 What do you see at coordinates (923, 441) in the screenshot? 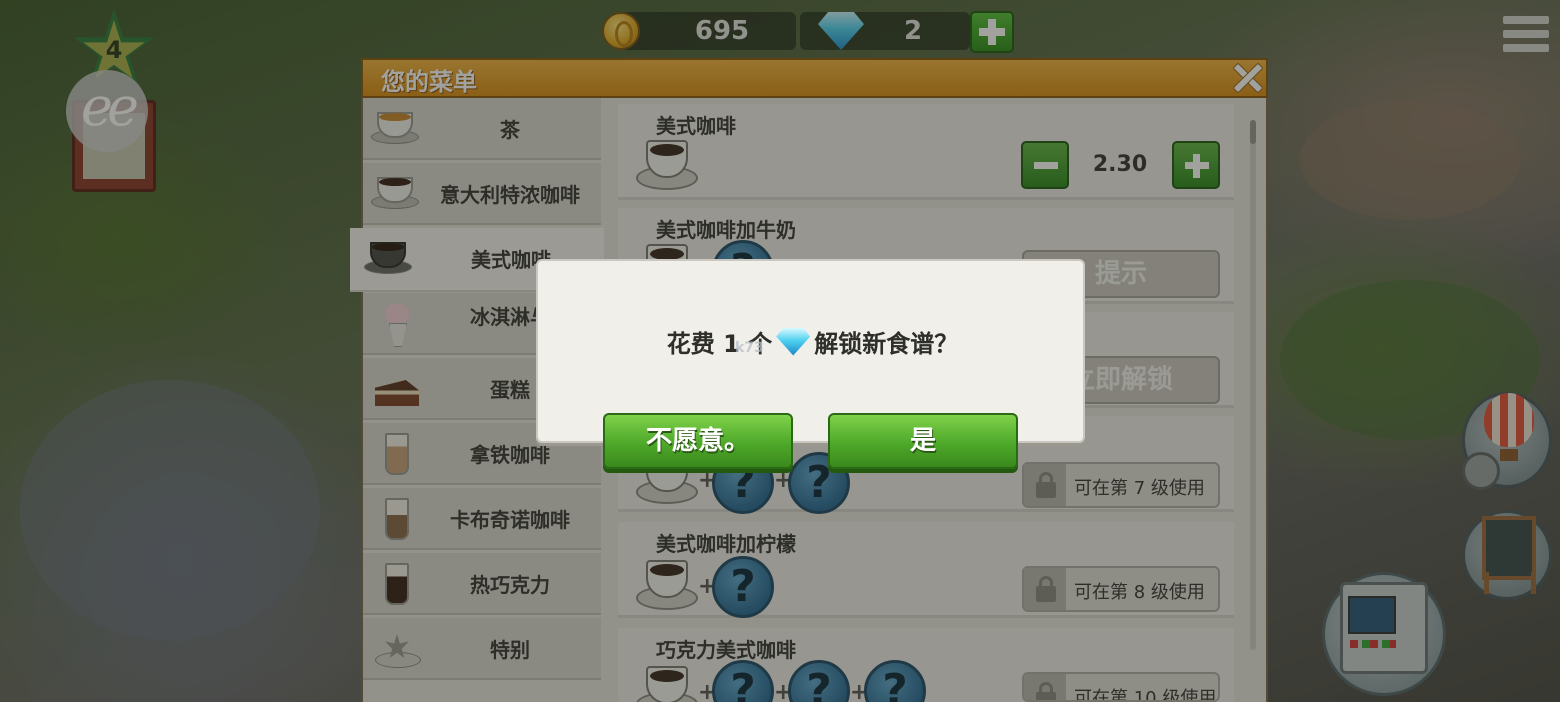
I see `confirm-button: 是` at bounding box center [923, 441].